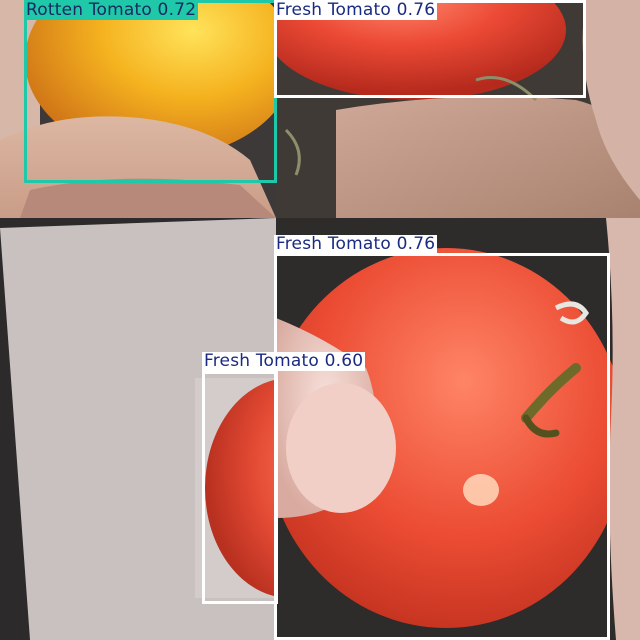 The image size is (640, 640). Describe the element at coordinates (284, 361) in the screenshot. I see `detection-label: Fresh Tomato 0.60` at that location.